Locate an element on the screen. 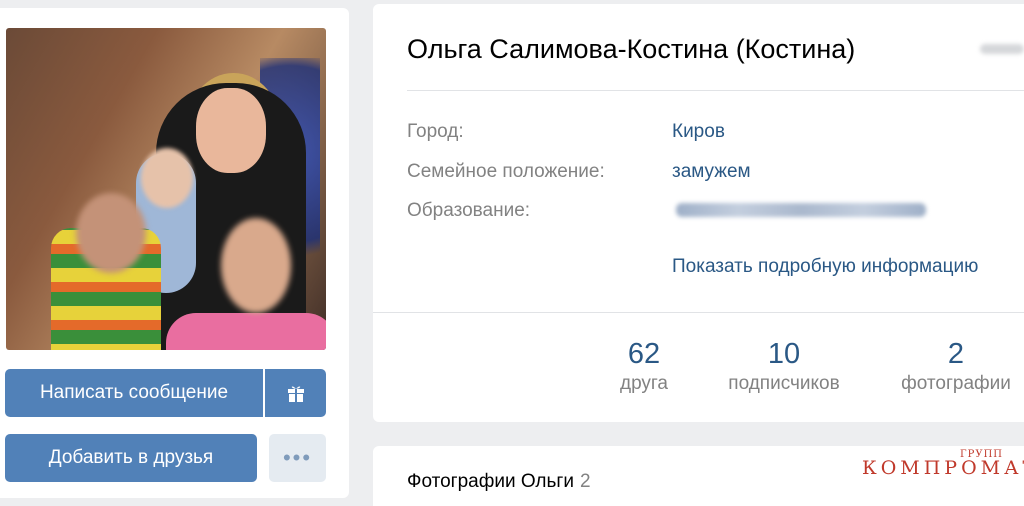  followers-counter: 10 подписчиков is located at coordinates (784, 366).